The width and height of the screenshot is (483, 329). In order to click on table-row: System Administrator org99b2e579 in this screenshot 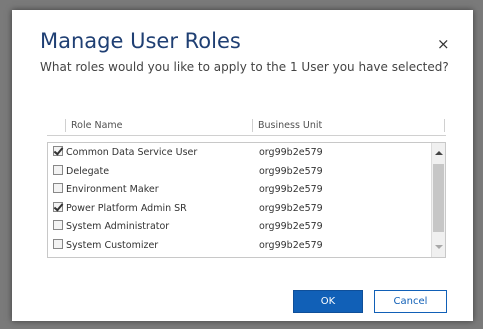, I will do `click(239, 226)`.